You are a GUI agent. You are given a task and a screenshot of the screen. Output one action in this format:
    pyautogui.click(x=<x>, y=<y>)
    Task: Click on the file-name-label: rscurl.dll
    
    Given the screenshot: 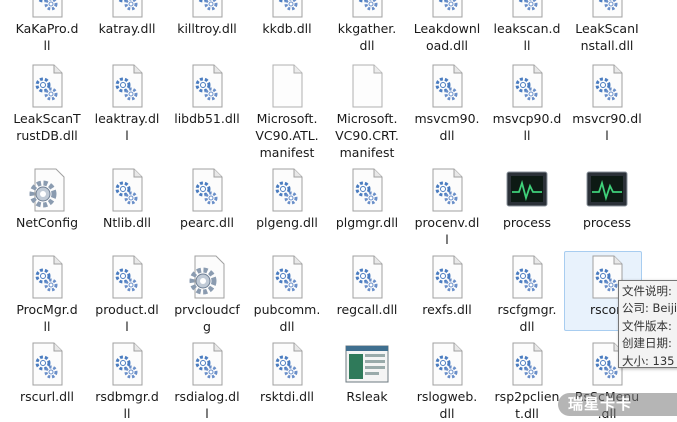 What is the action you would take?
    pyautogui.click(x=47, y=396)
    